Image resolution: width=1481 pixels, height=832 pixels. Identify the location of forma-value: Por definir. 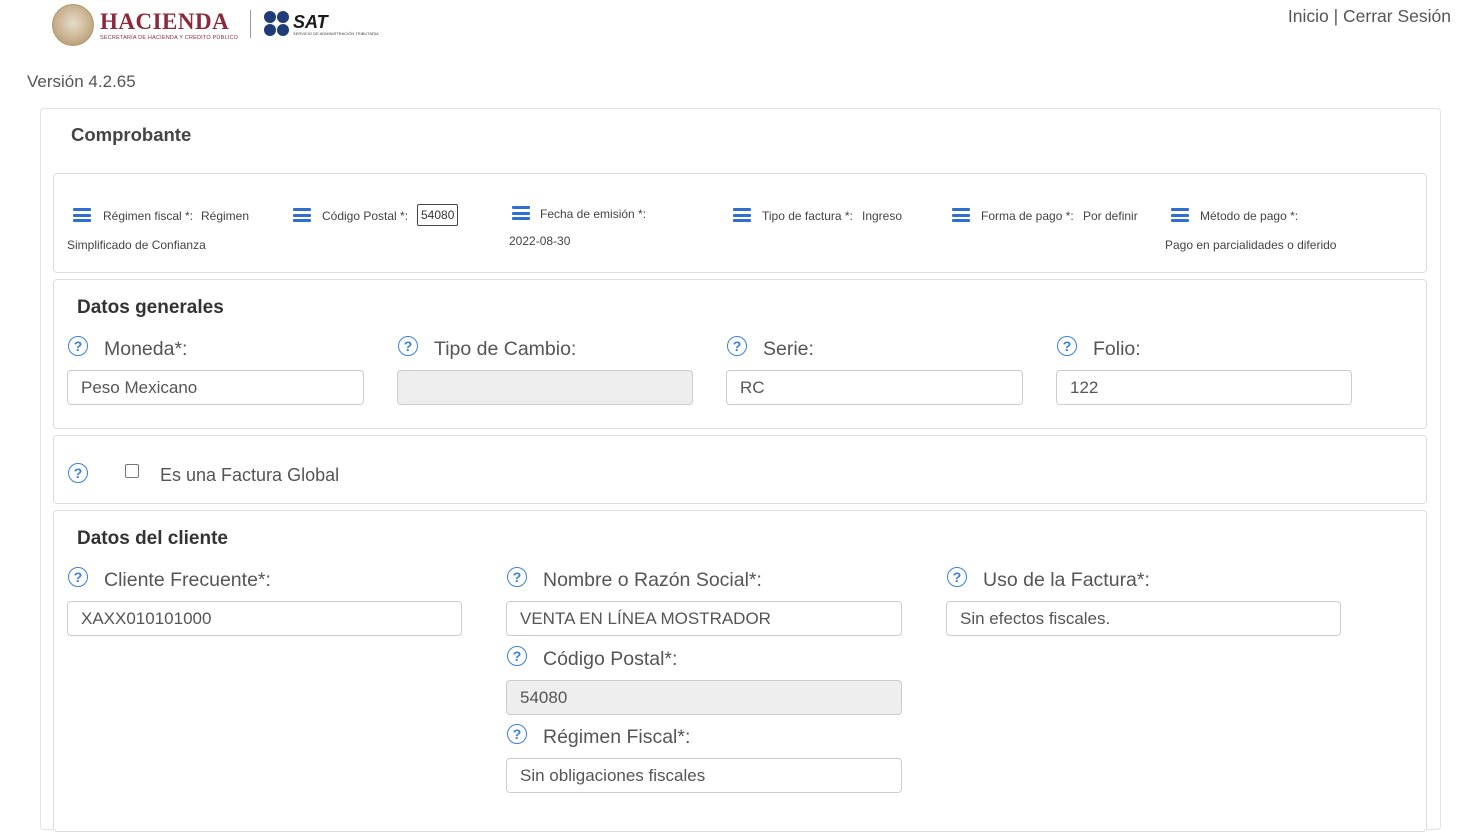
(1110, 216).